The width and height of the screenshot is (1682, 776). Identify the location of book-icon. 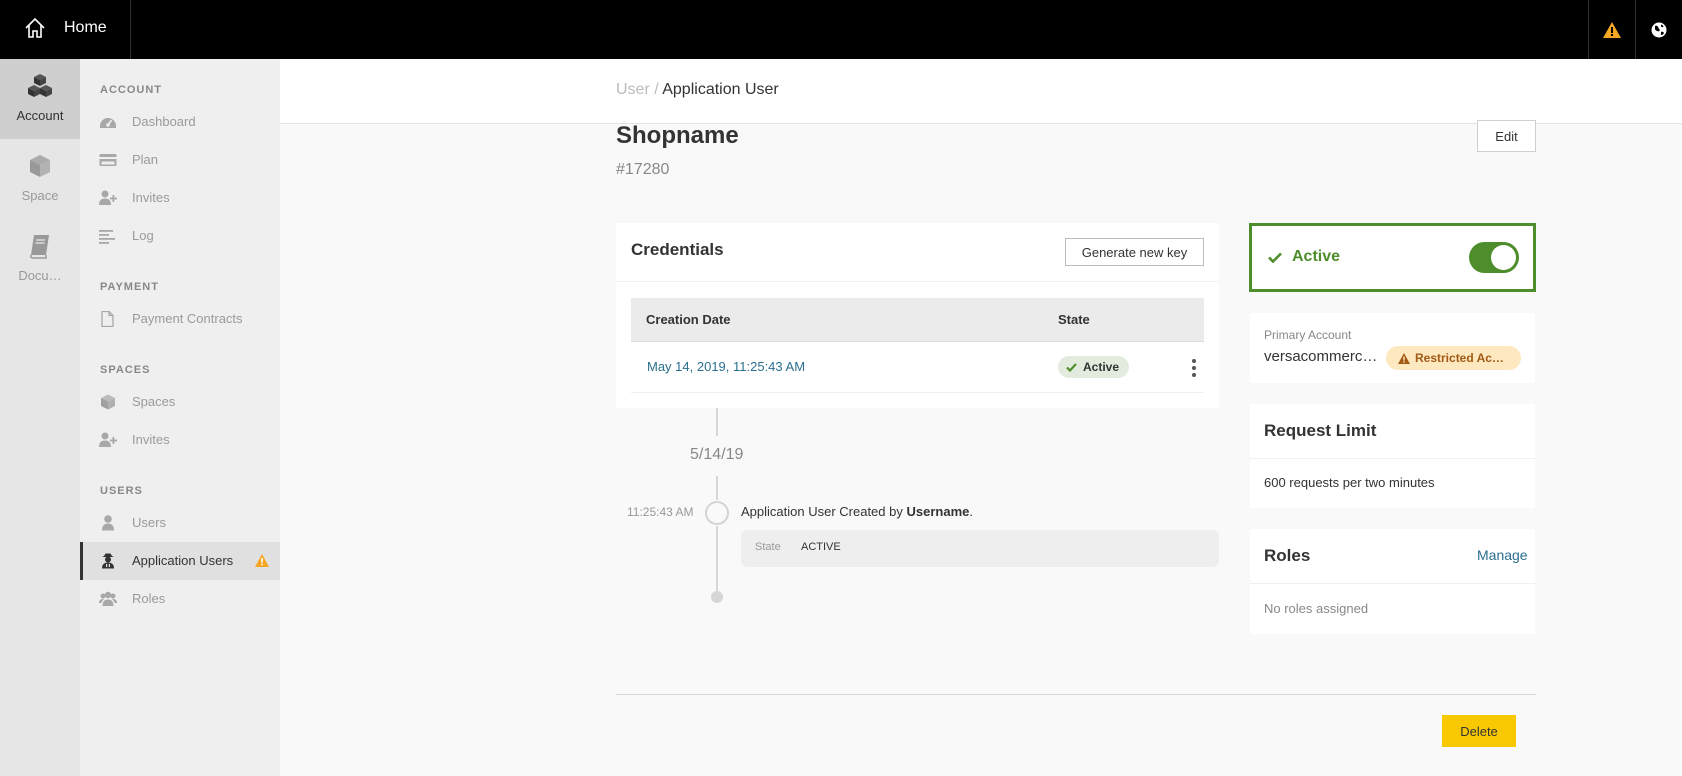
(39, 247).